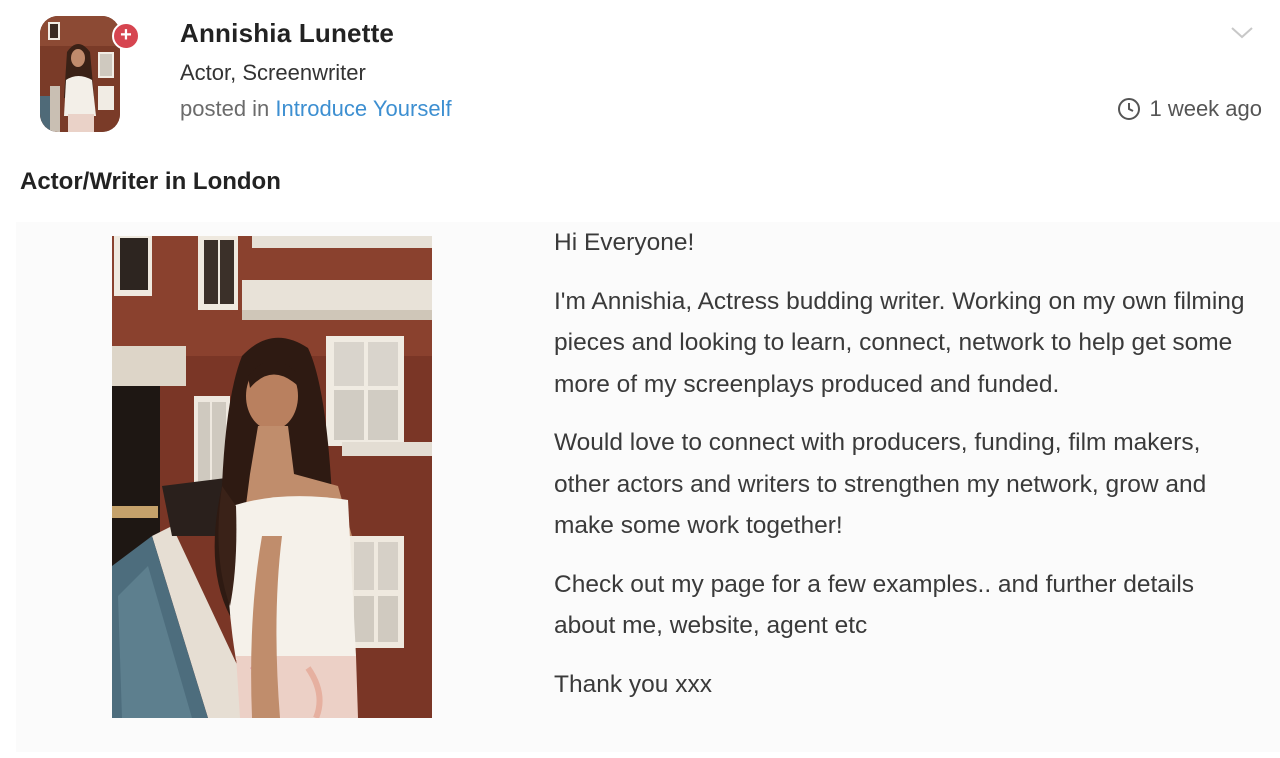 The height and width of the screenshot is (758, 1280). Describe the element at coordinates (1129, 109) in the screenshot. I see `clock-icon` at that location.